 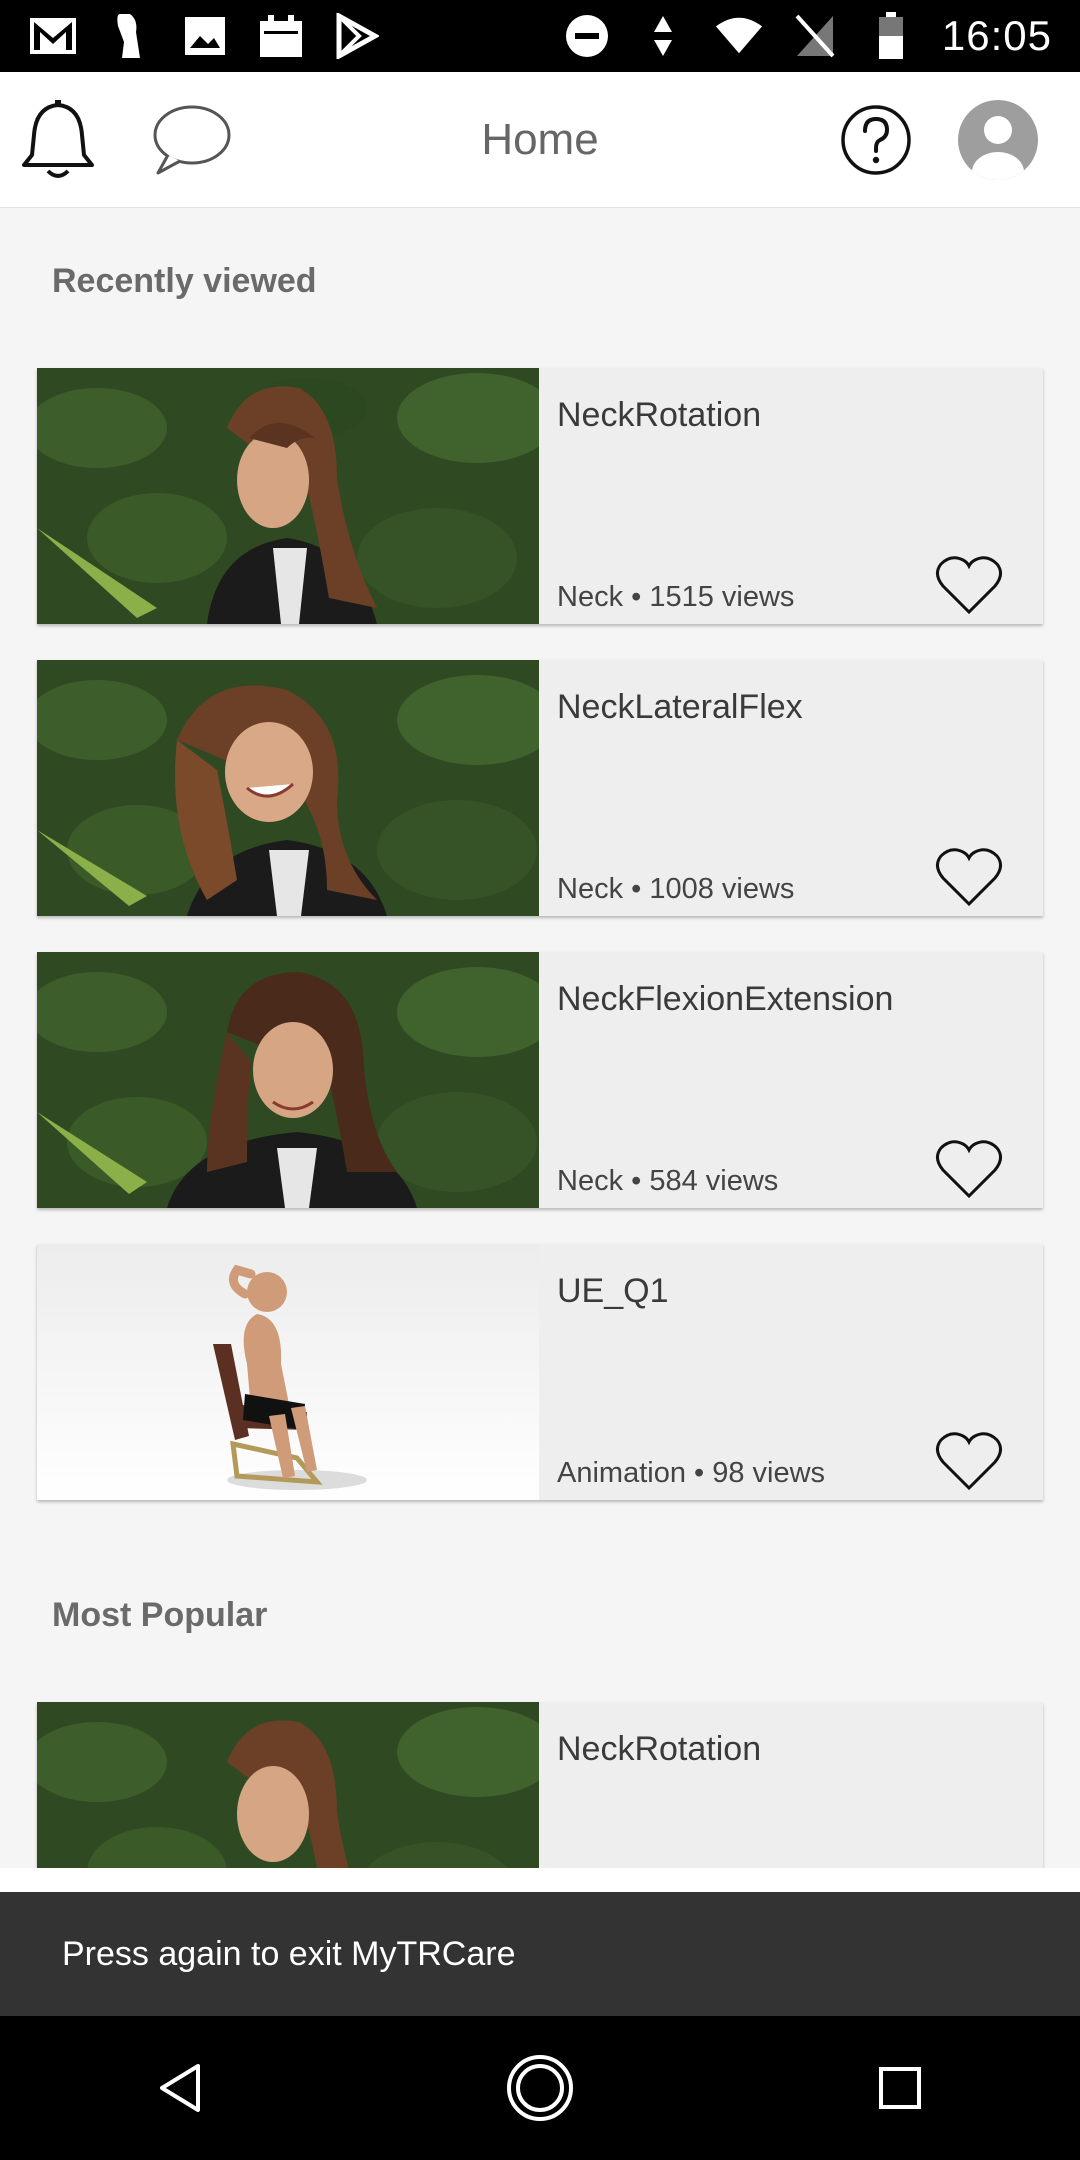 I want to click on snackbar-message: Press again to exit MyTRCare, so click(x=289, y=1953).